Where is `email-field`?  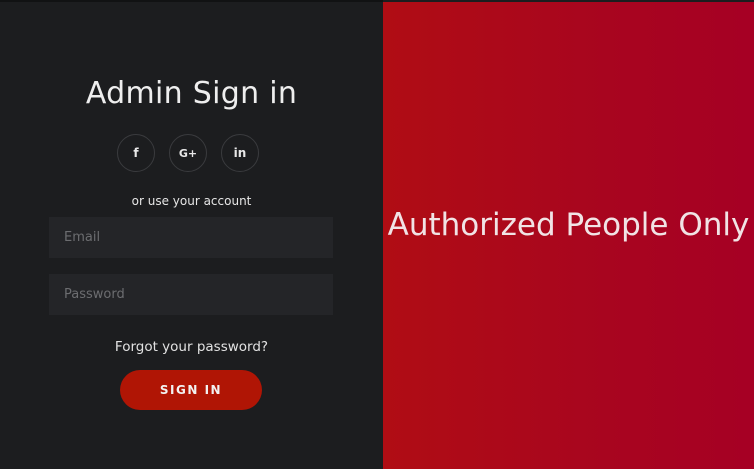 email-field is located at coordinates (191, 237).